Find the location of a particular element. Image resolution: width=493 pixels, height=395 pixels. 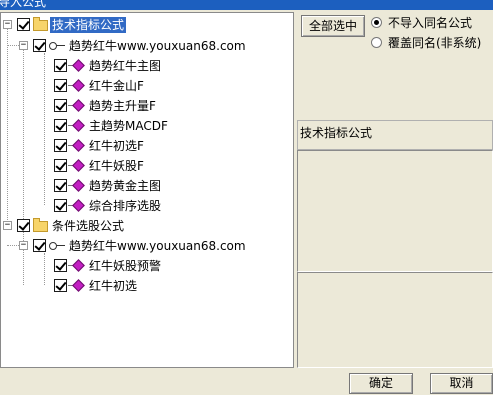

category-panel: 技术指标公式 is located at coordinates (395, 135).